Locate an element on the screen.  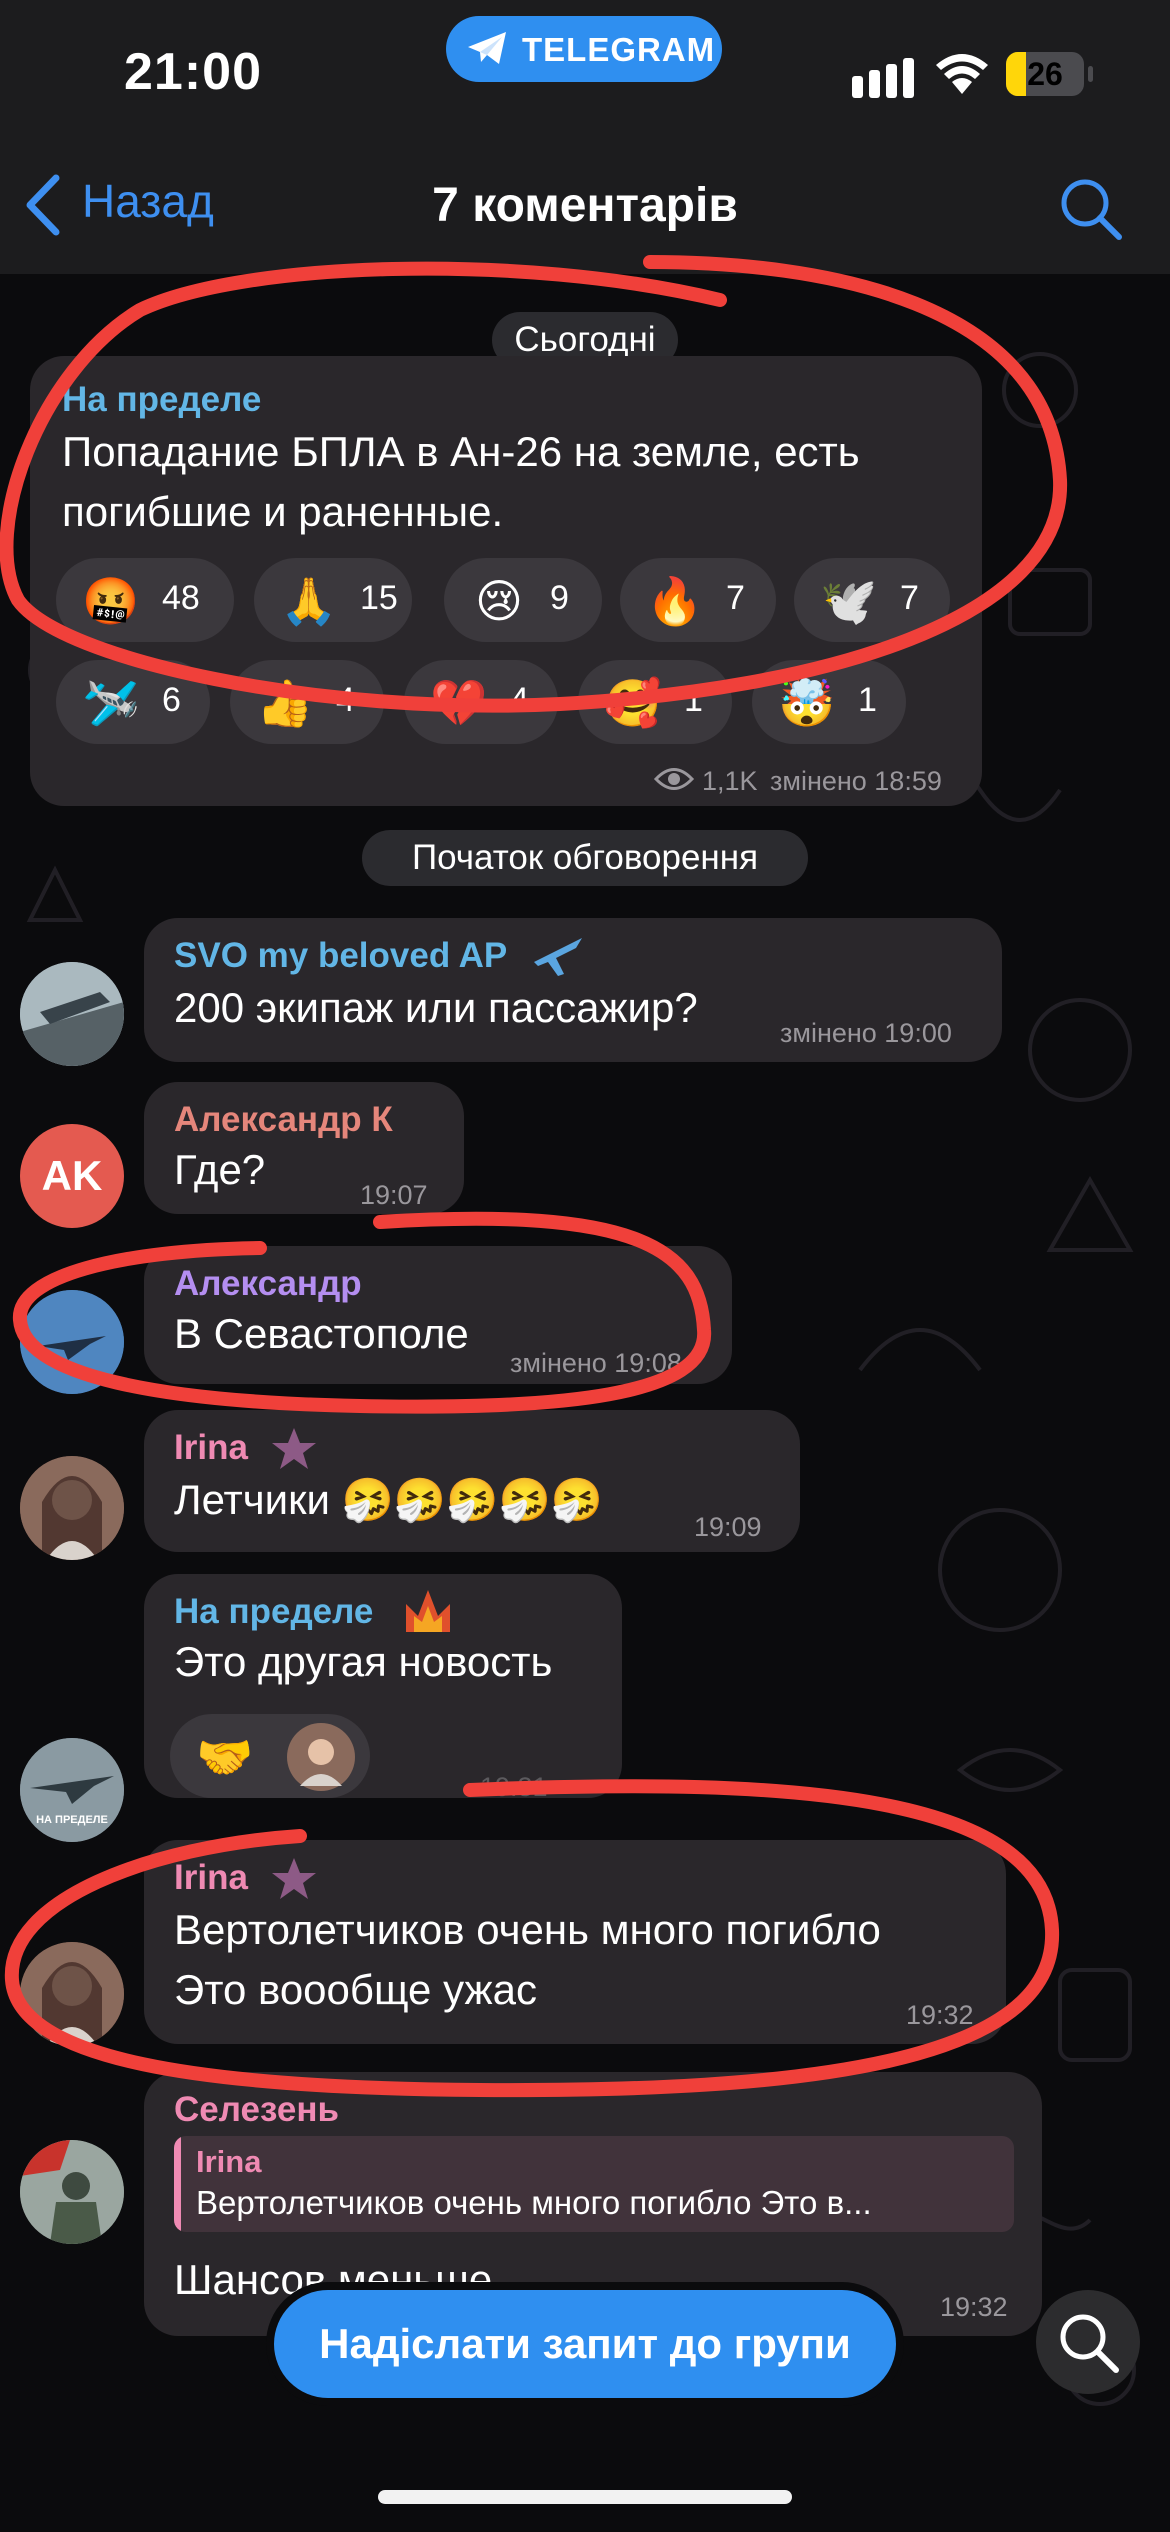
search-messages-button is located at coordinates (1088, 2342).